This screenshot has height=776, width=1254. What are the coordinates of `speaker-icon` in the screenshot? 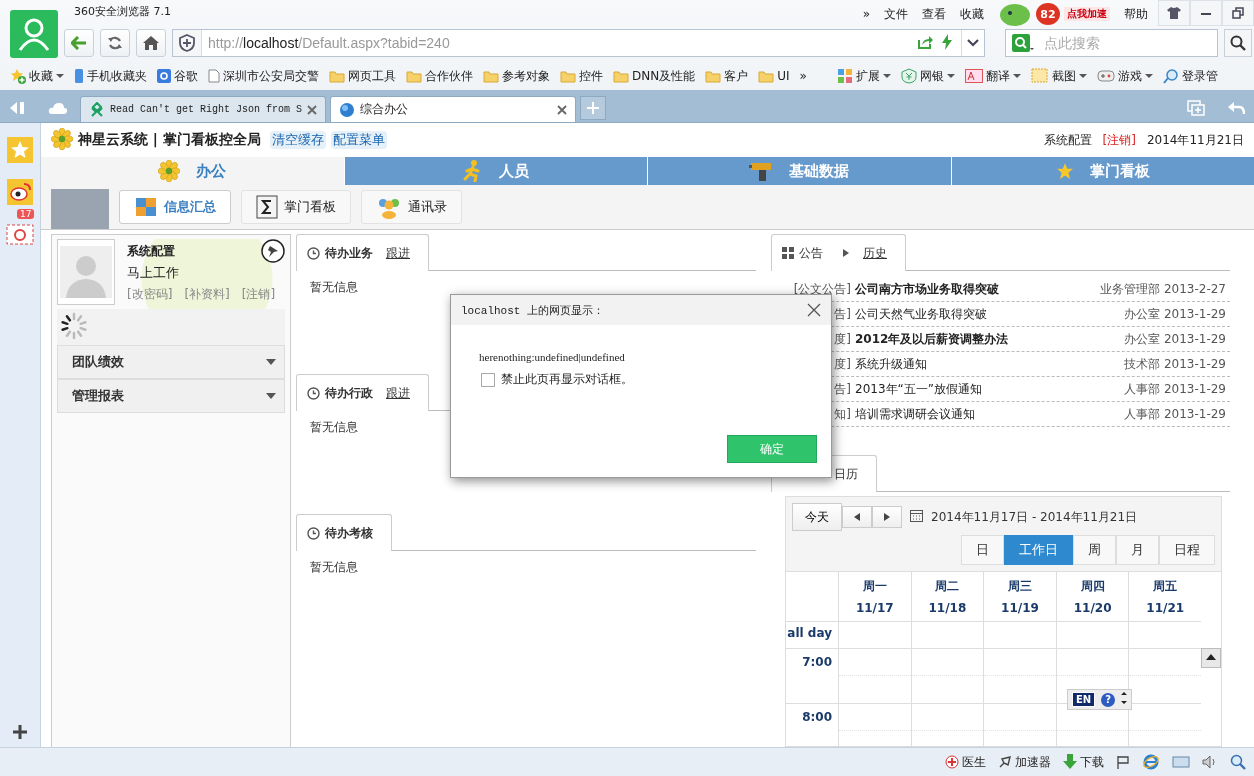 It's located at (1210, 762).